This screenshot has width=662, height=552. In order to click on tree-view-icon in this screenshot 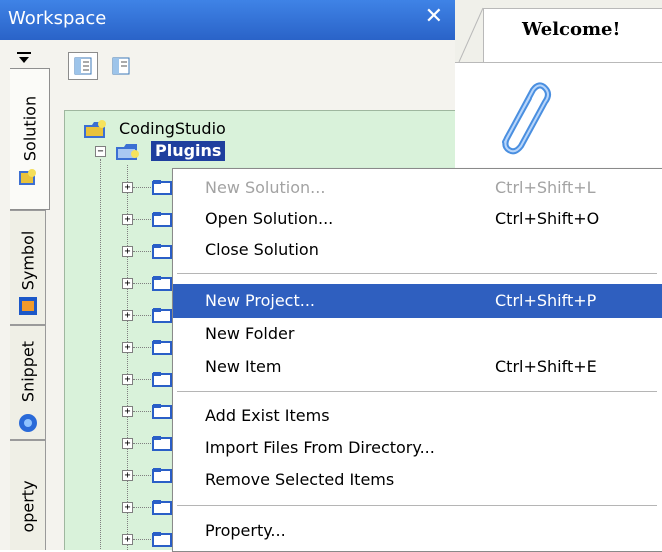, I will do `click(83, 66)`.